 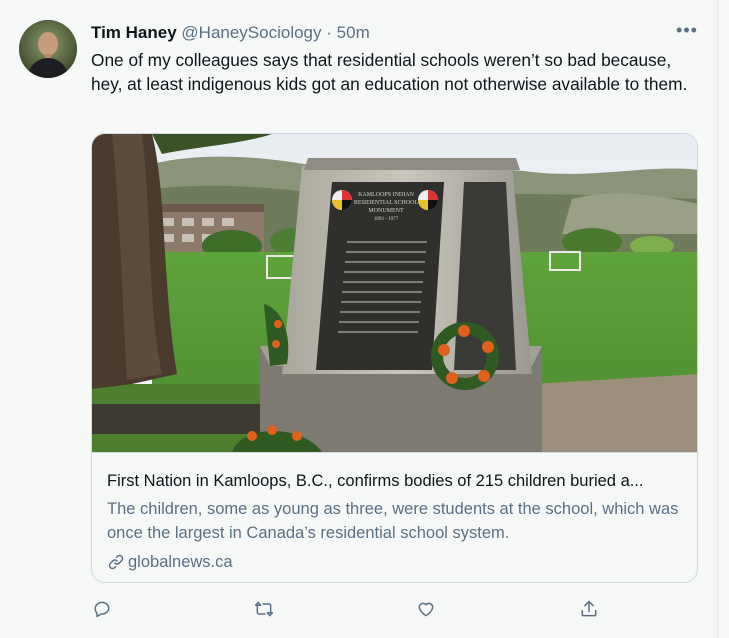 I want to click on tweet-time: 50m, so click(x=353, y=32).